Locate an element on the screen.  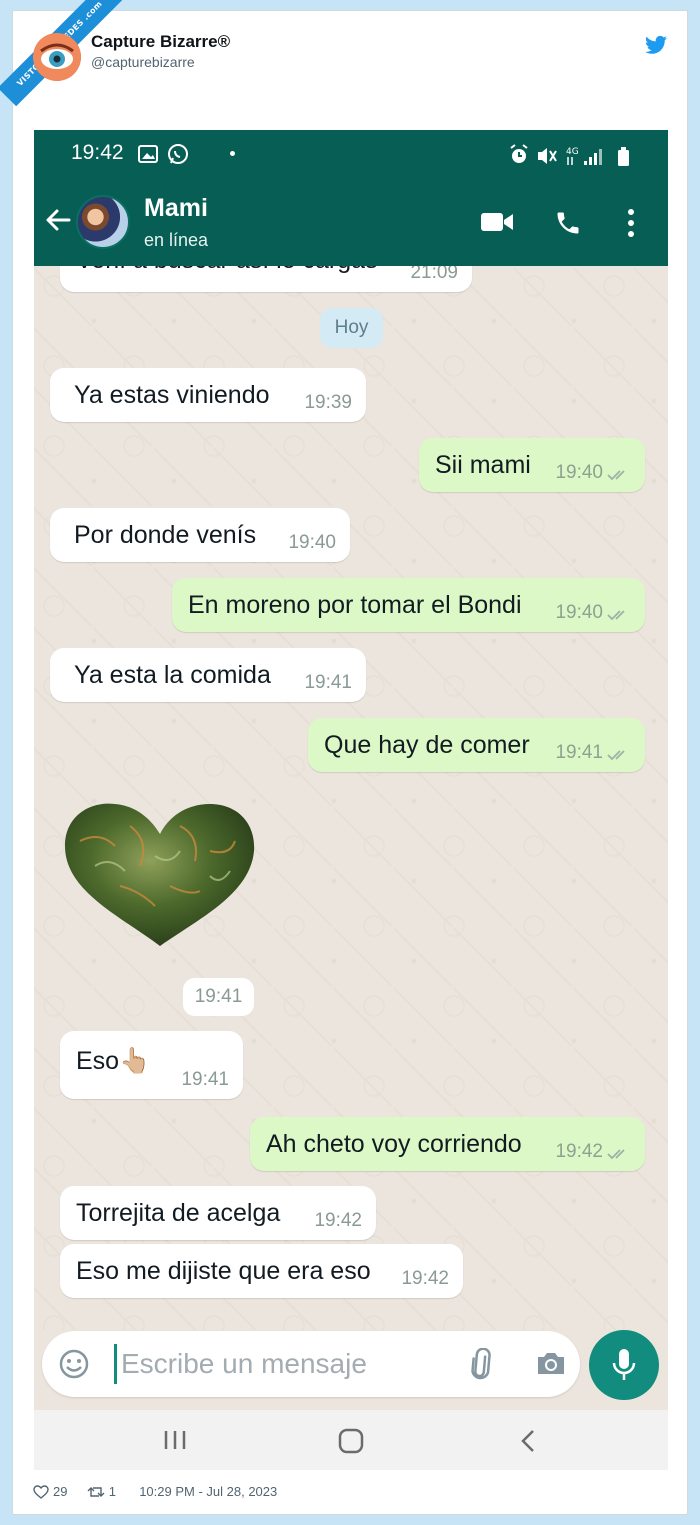
message-bubble-incoming: Por donde venís 19:40 is located at coordinates (200, 535).